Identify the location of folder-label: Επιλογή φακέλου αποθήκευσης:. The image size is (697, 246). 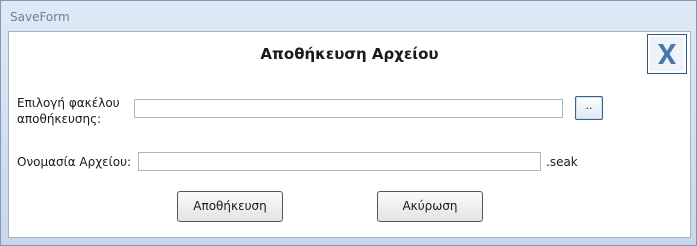
(68, 111).